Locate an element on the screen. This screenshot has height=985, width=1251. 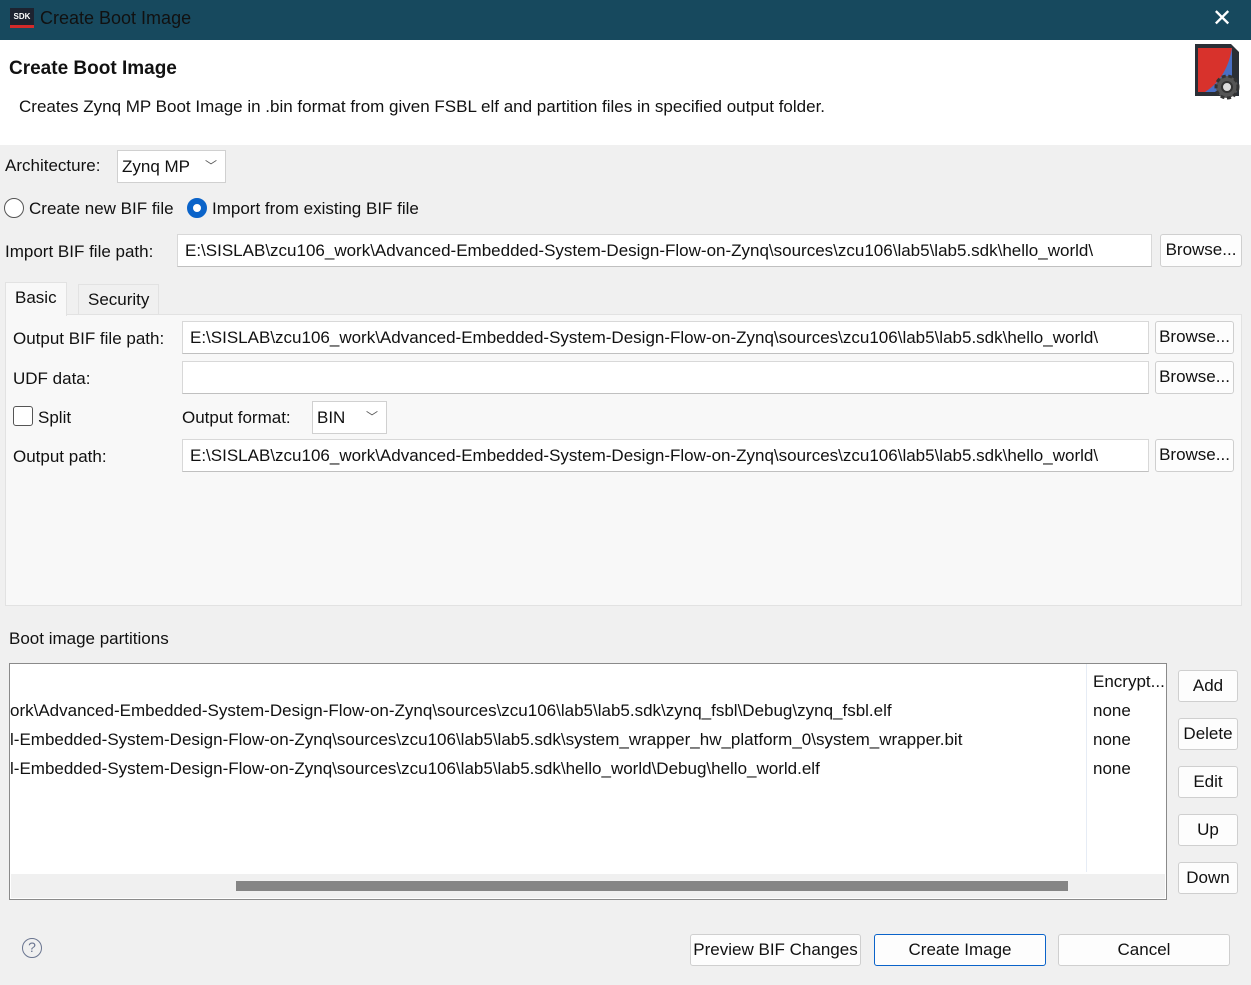
output-bif-path-label: Output BIF file path: is located at coordinates (89, 338).